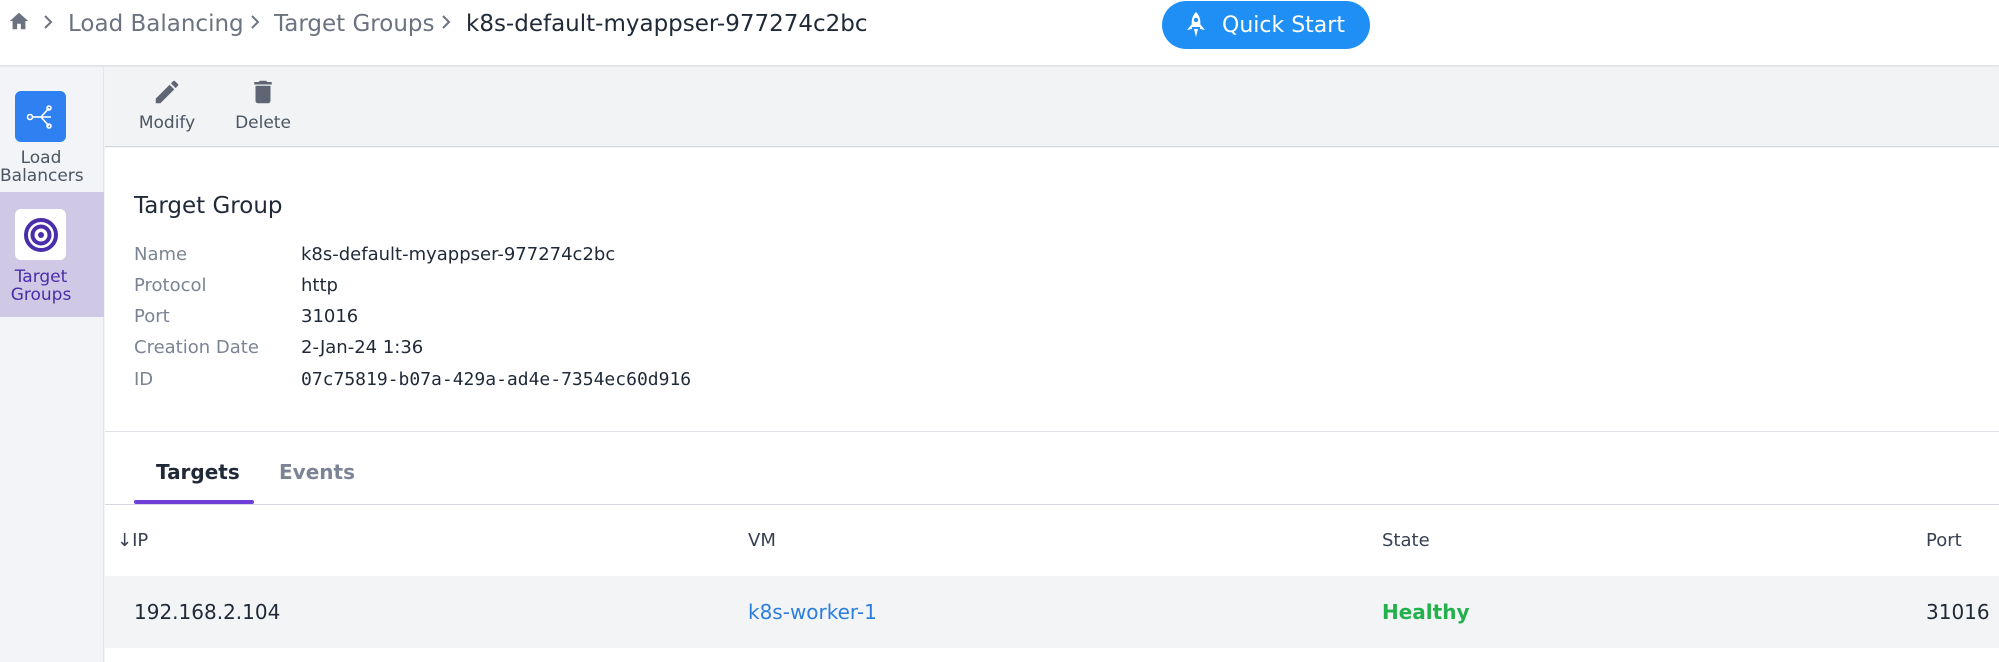  What do you see at coordinates (1958, 612) in the screenshot?
I see `cell-port: 31016` at bounding box center [1958, 612].